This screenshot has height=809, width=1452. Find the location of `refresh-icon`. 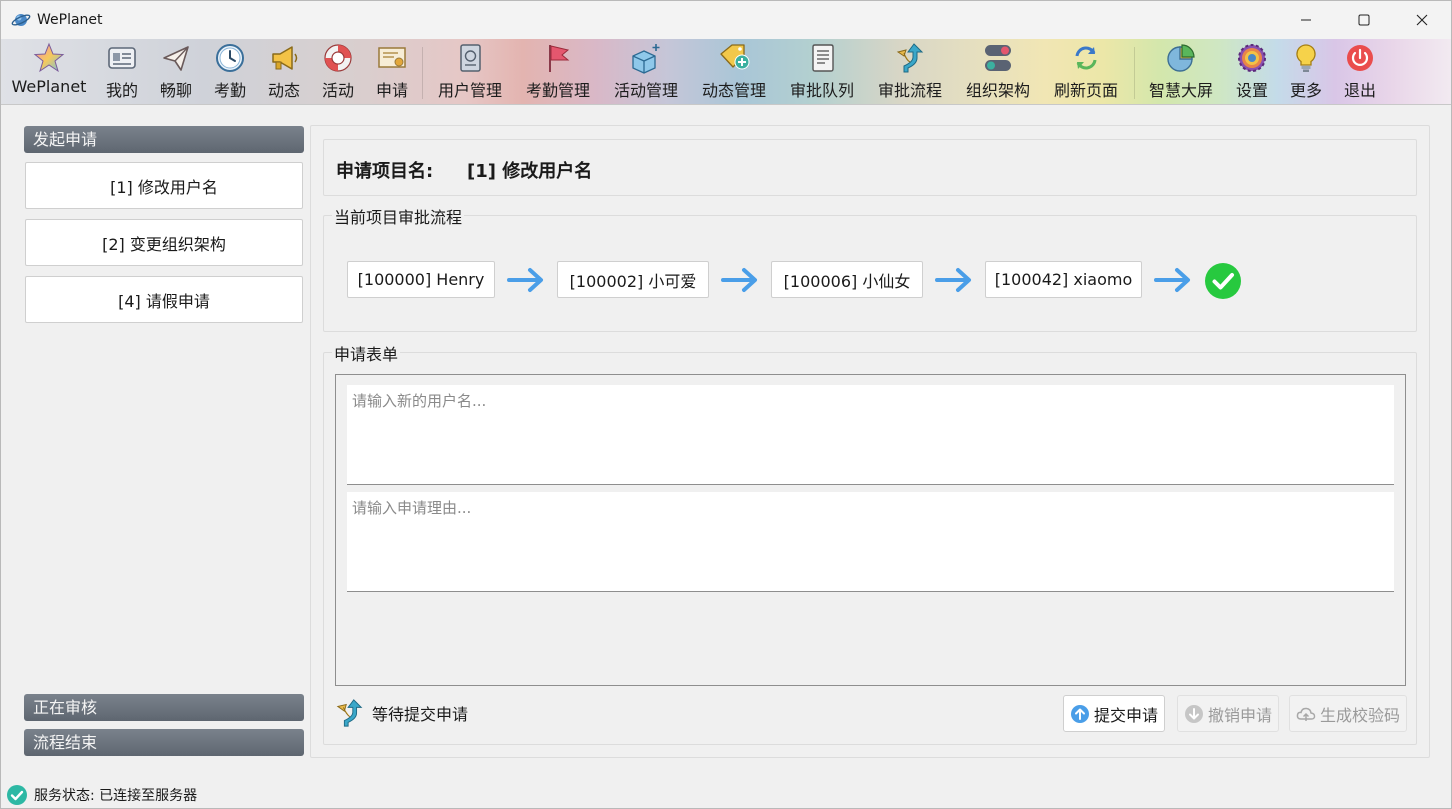

refresh-icon is located at coordinates (1086, 58).